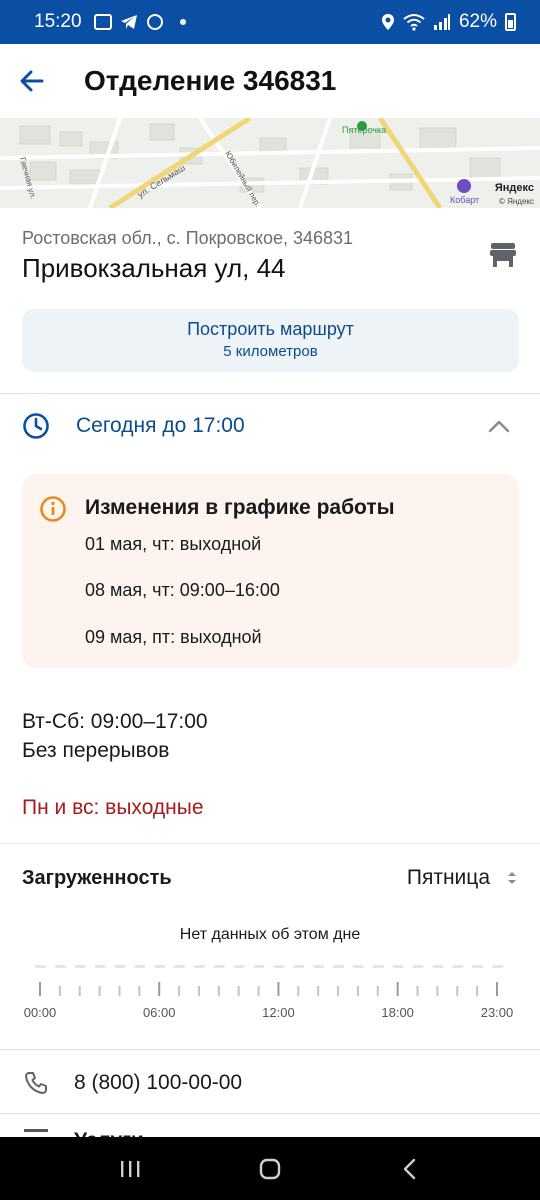  I want to click on chevron-up-icon, so click(499, 426).